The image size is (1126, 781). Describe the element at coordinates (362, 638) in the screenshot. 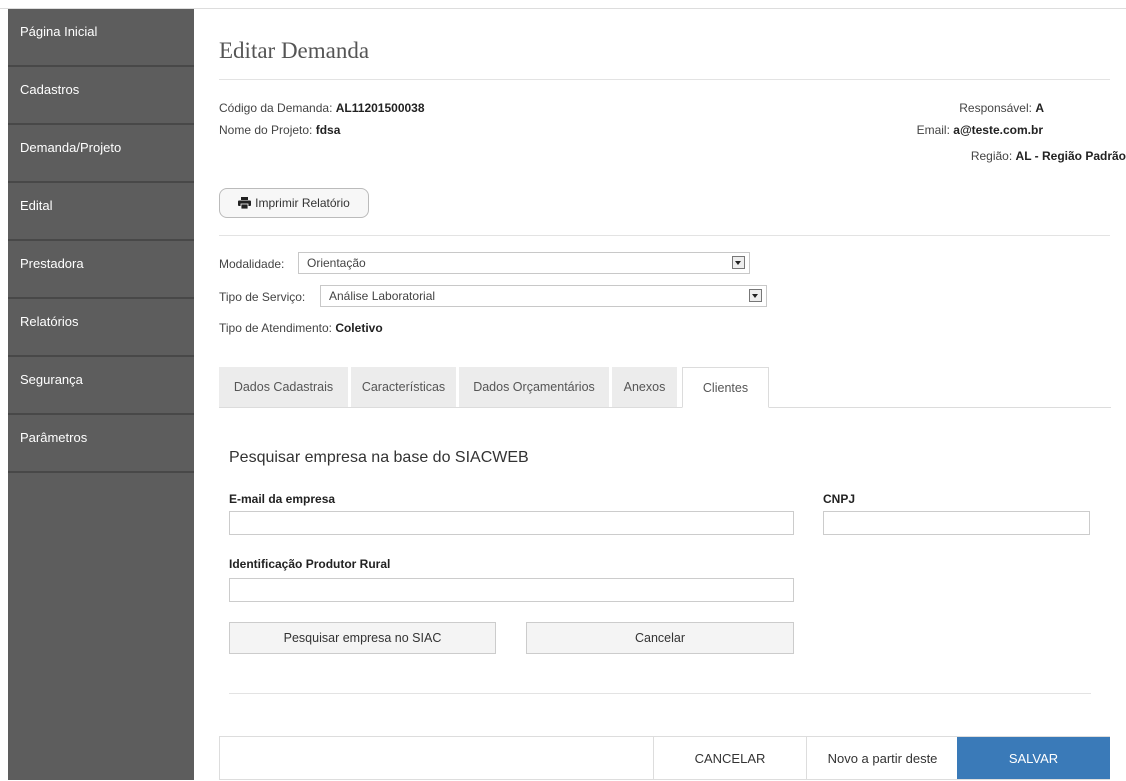

I see `search-siac-button: Pesquisar empresa no SIAC` at that location.